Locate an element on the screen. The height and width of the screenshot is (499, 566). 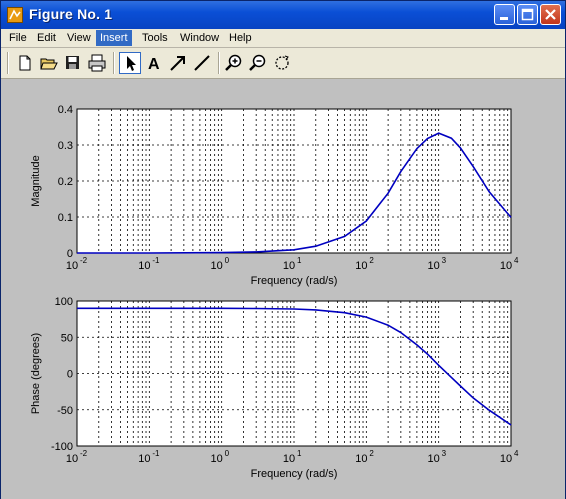
title-bar: Figure No. 1 is located at coordinates (283, 15).